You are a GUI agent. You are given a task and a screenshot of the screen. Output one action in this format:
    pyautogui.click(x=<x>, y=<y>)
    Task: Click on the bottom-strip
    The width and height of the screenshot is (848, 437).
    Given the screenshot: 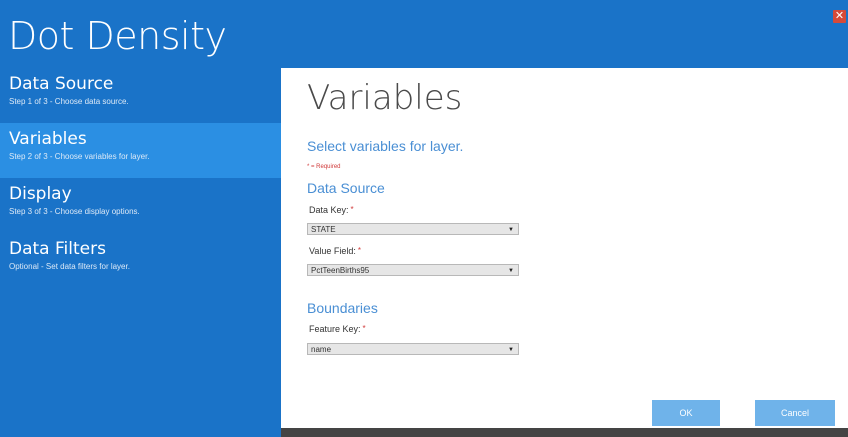 What is the action you would take?
    pyautogui.click(x=424, y=432)
    